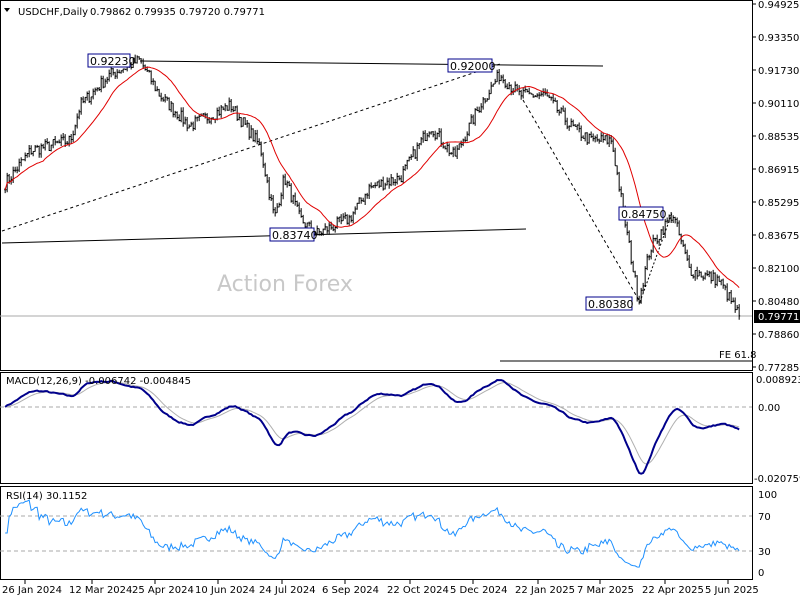 This screenshot has width=800, height=600. What do you see at coordinates (545, 590) in the screenshot?
I see `date-axis-label: 22 Jan 2025` at bounding box center [545, 590].